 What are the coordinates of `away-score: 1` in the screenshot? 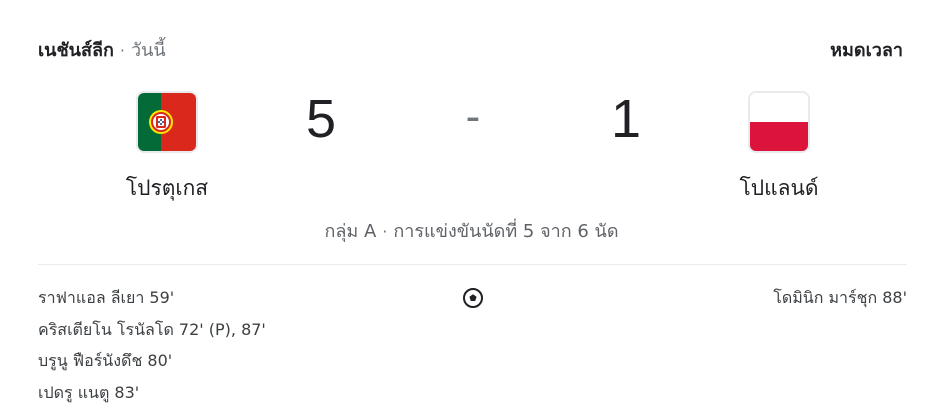 It's located at (626, 119).